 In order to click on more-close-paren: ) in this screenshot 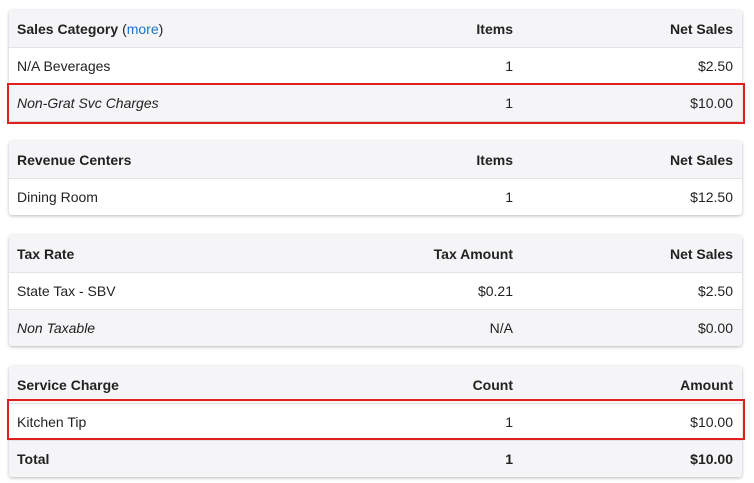, I will do `click(161, 28)`.